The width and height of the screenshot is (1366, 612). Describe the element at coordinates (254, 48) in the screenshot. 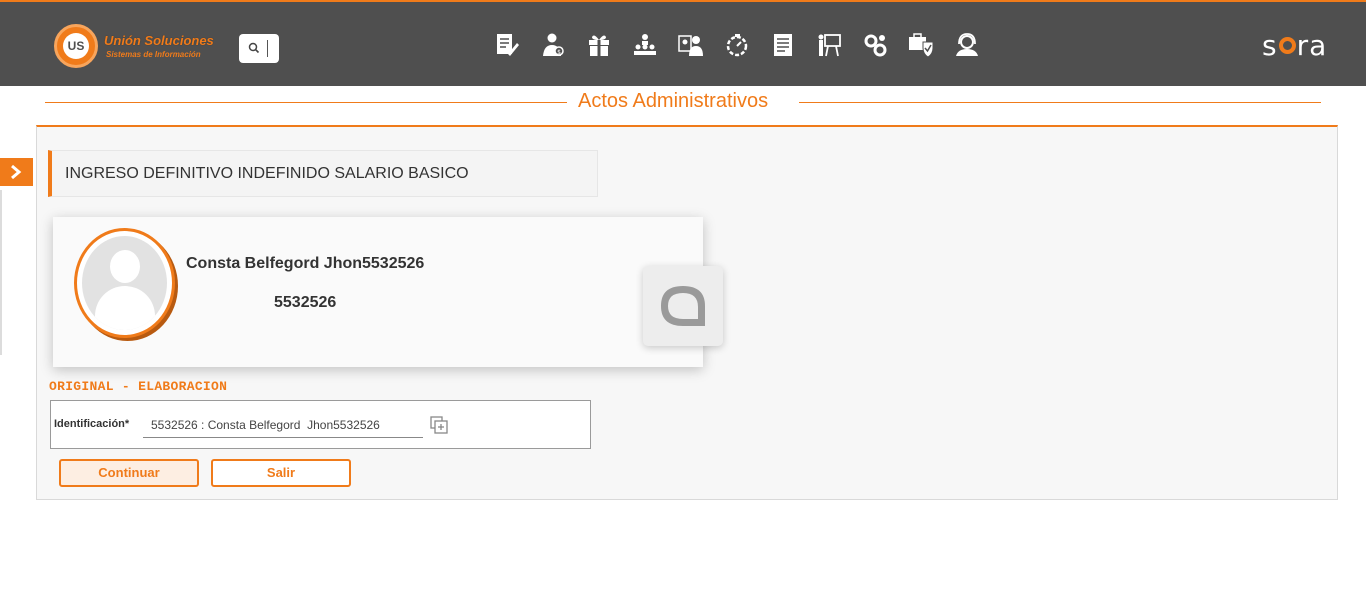

I see `search-icon` at that location.